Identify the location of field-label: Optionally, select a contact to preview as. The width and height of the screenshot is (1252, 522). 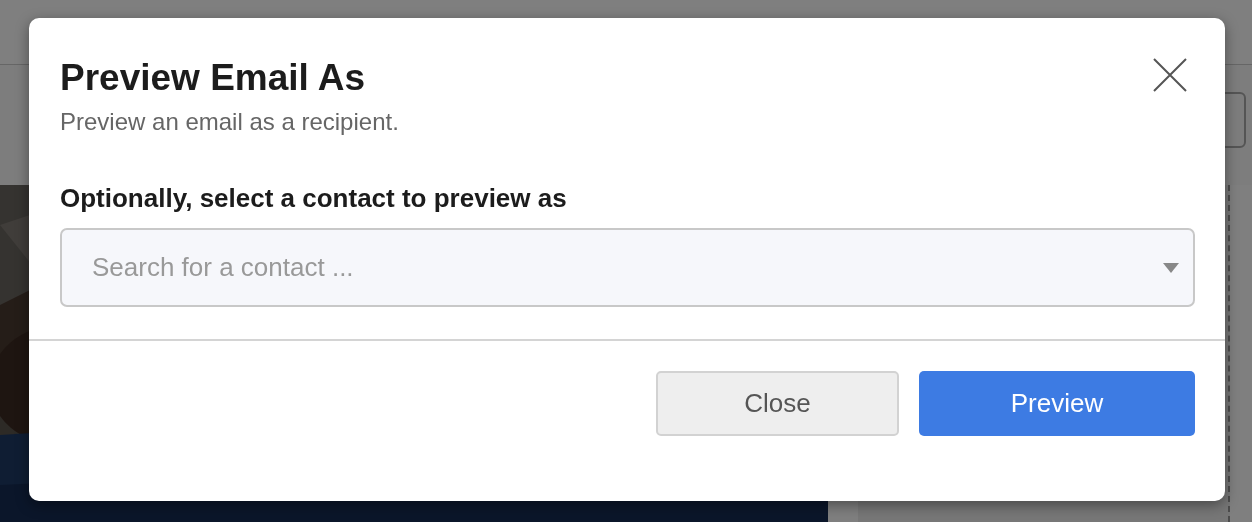
(314, 198).